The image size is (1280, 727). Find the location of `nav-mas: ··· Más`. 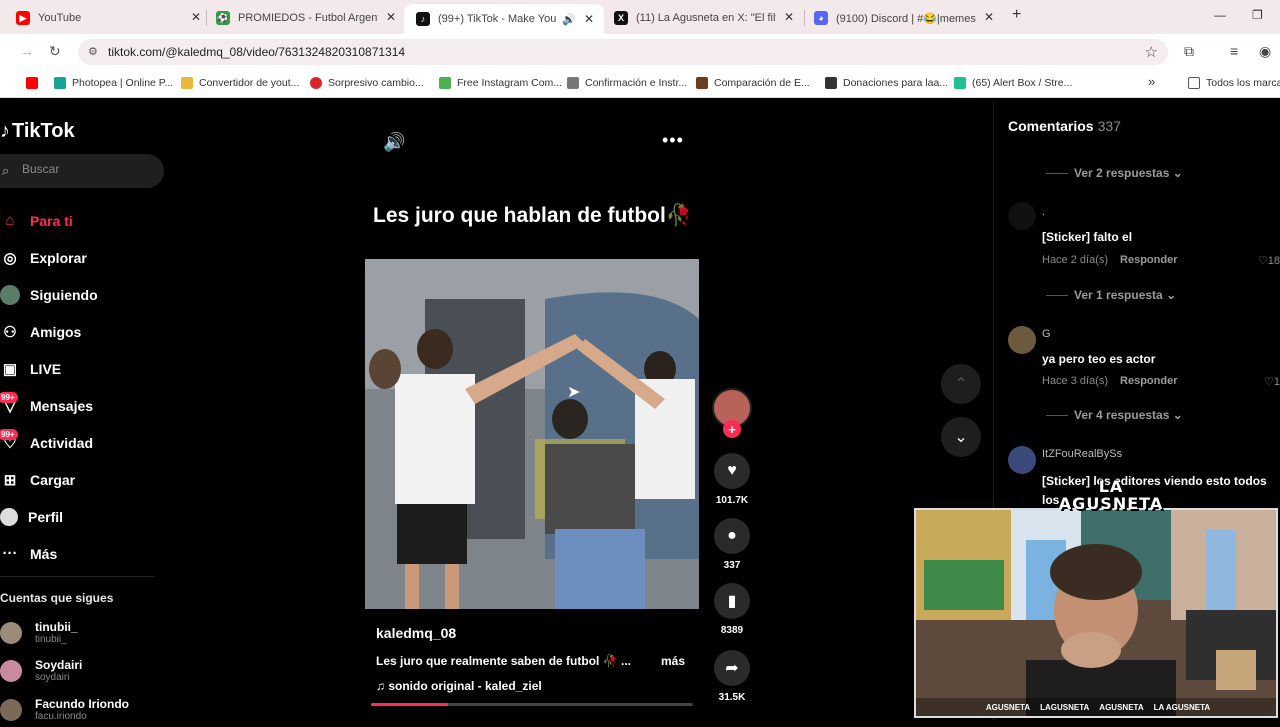

nav-mas: ··· Más is located at coordinates (80, 553).